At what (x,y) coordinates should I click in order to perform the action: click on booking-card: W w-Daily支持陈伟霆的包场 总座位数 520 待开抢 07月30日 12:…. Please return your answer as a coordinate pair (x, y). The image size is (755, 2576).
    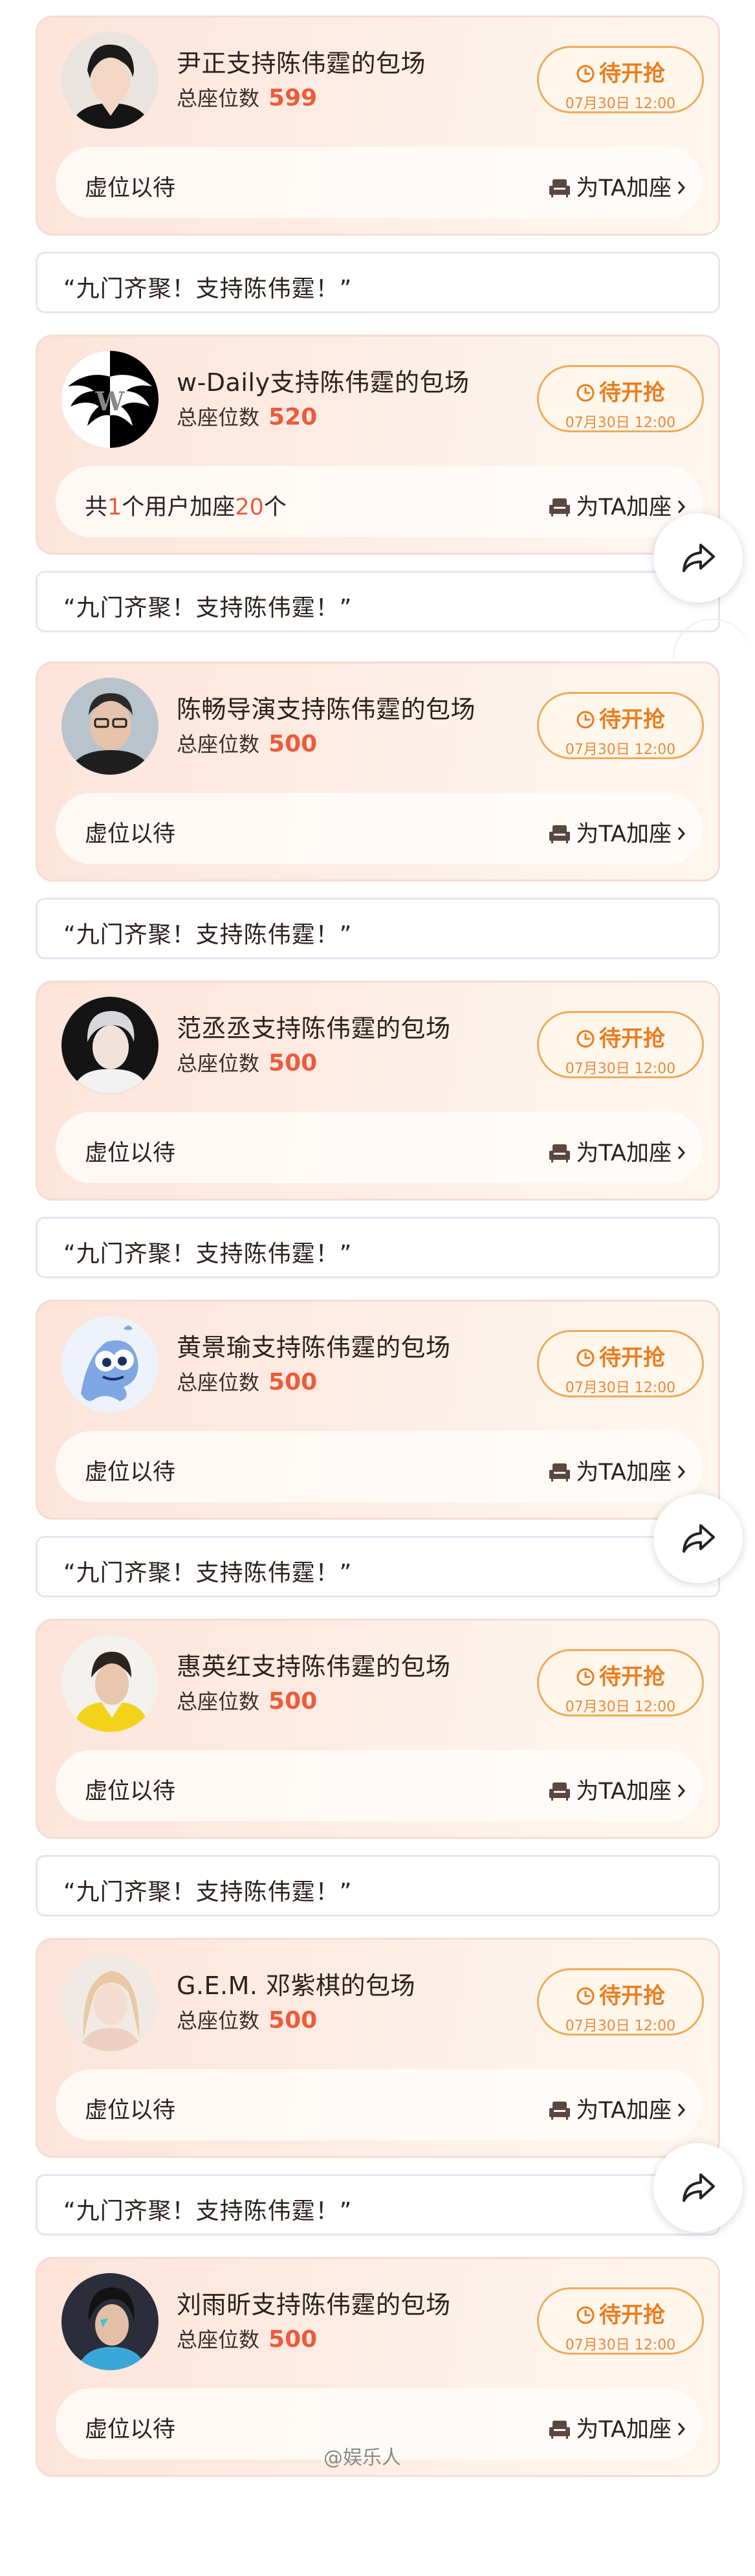
    Looking at the image, I should click on (378, 445).